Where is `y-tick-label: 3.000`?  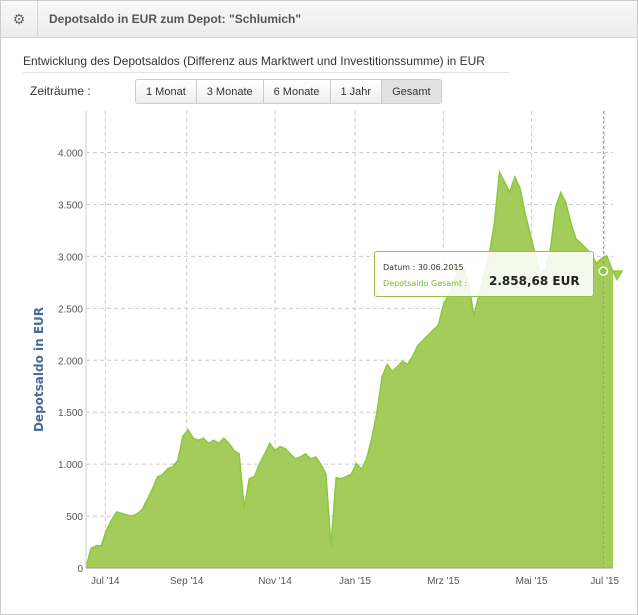 y-tick-label: 3.000 is located at coordinates (70, 257).